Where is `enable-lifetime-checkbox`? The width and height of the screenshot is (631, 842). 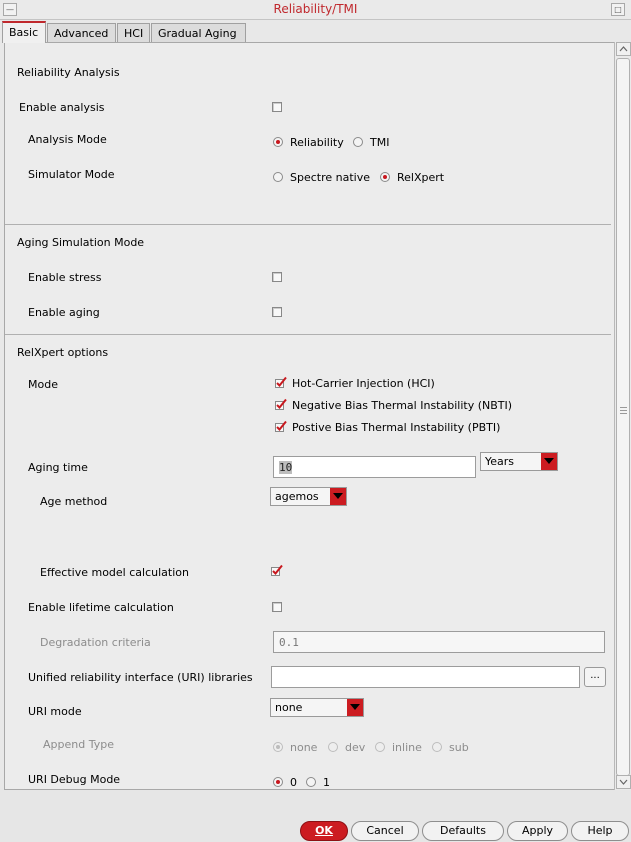
enable-lifetime-checkbox is located at coordinates (277, 607).